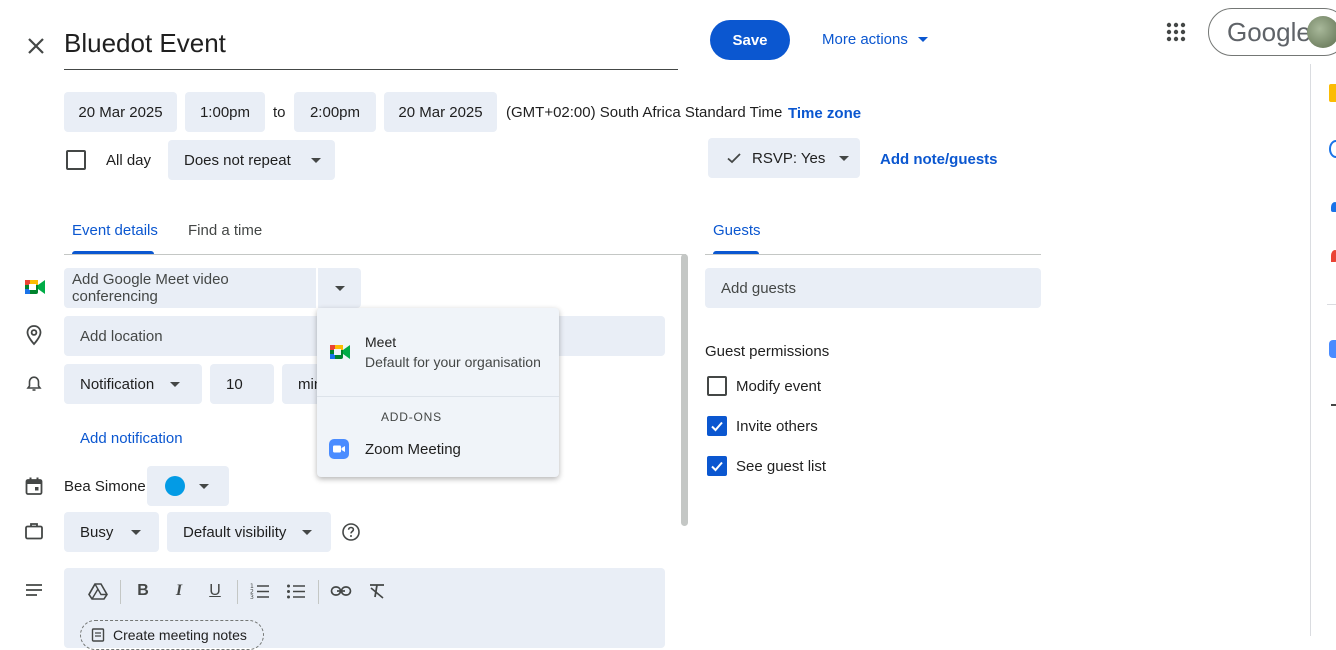 The height and width of the screenshot is (650, 1336). Describe the element at coordinates (1333, 256) in the screenshot. I see `maps-icon` at that location.